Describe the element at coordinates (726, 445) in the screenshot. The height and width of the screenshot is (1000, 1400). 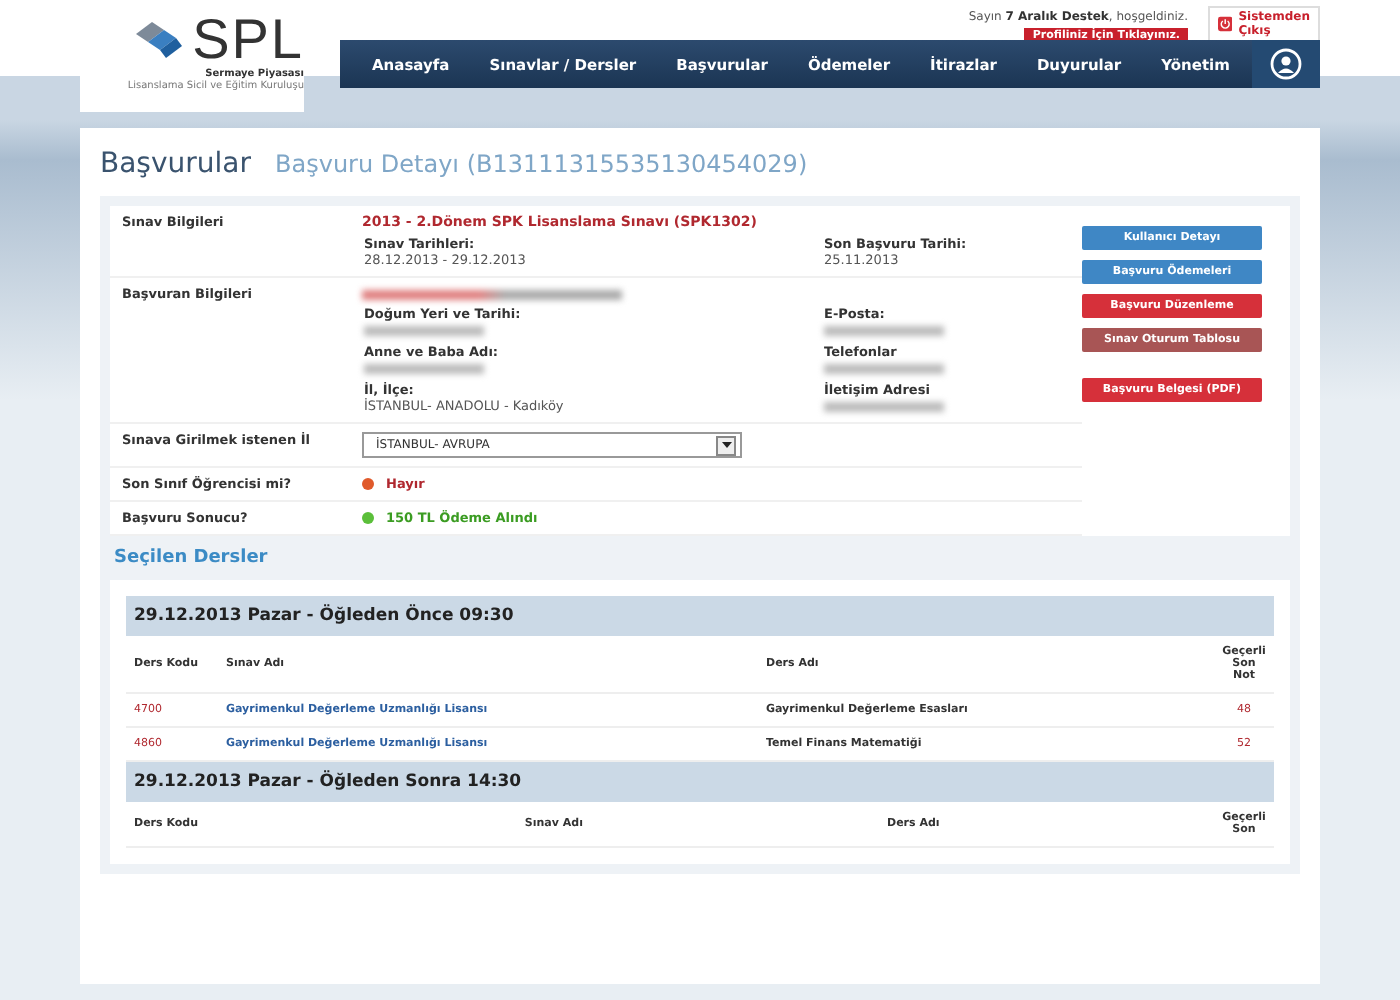
I see `caret-icon` at that location.